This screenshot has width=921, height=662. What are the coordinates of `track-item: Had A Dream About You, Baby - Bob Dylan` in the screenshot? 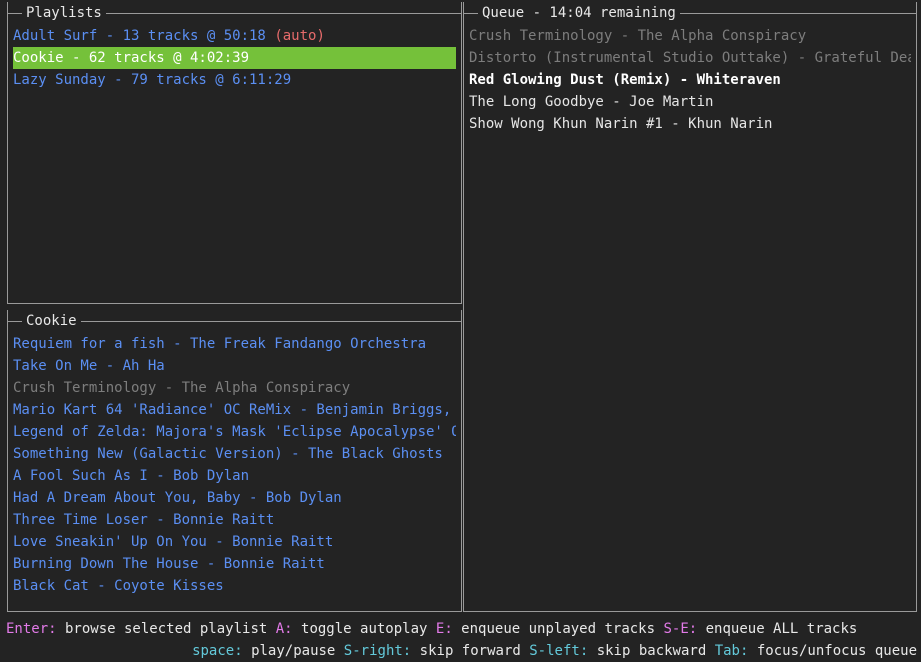 It's located at (234, 498).